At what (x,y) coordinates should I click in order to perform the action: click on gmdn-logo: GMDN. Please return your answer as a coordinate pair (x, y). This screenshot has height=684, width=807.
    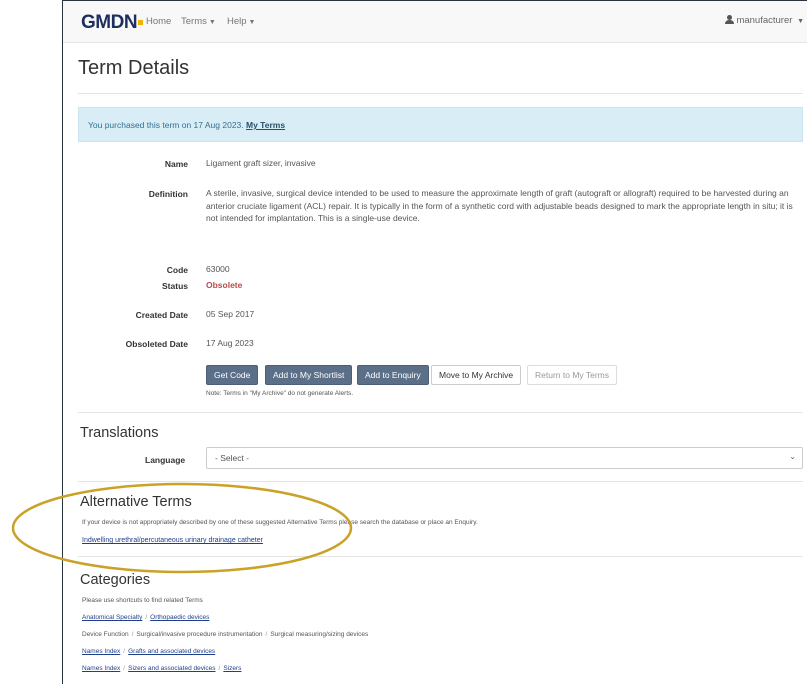
    Looking at the image, I should click on (112, 23).